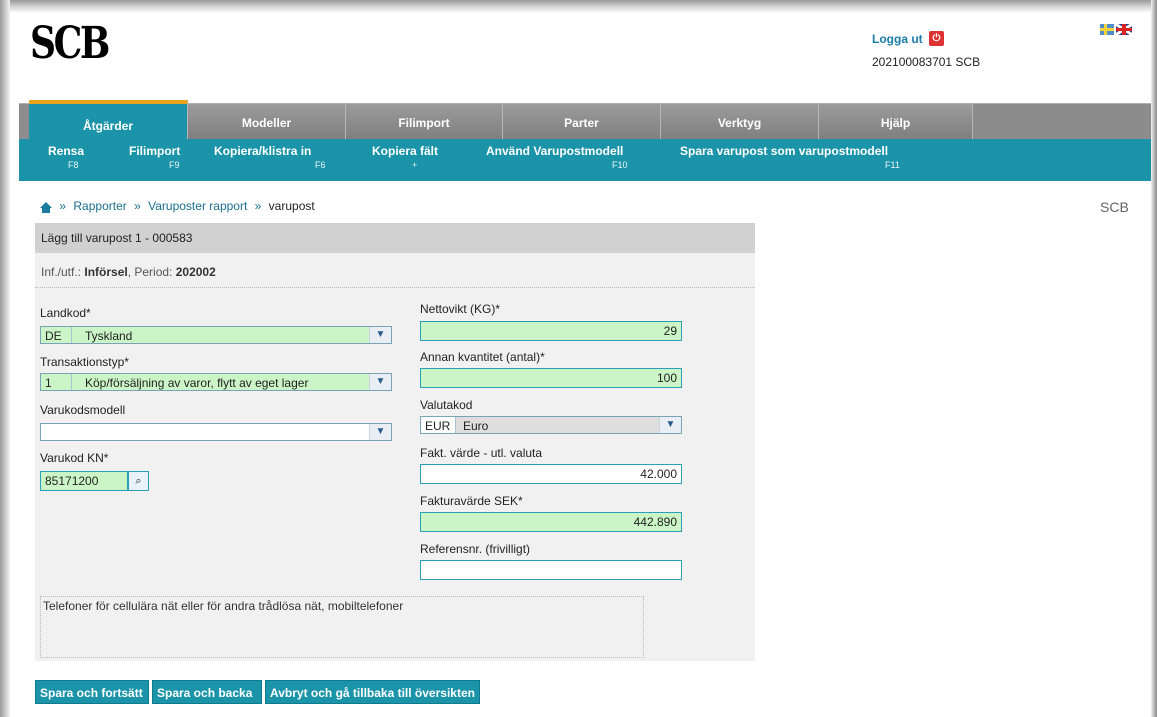 Image resolution: width=1157 pixels, height=717 pixels. Describe the element at coordinates (70, 43) in the screenshot. I see `scb-logo: SCB` at that location.